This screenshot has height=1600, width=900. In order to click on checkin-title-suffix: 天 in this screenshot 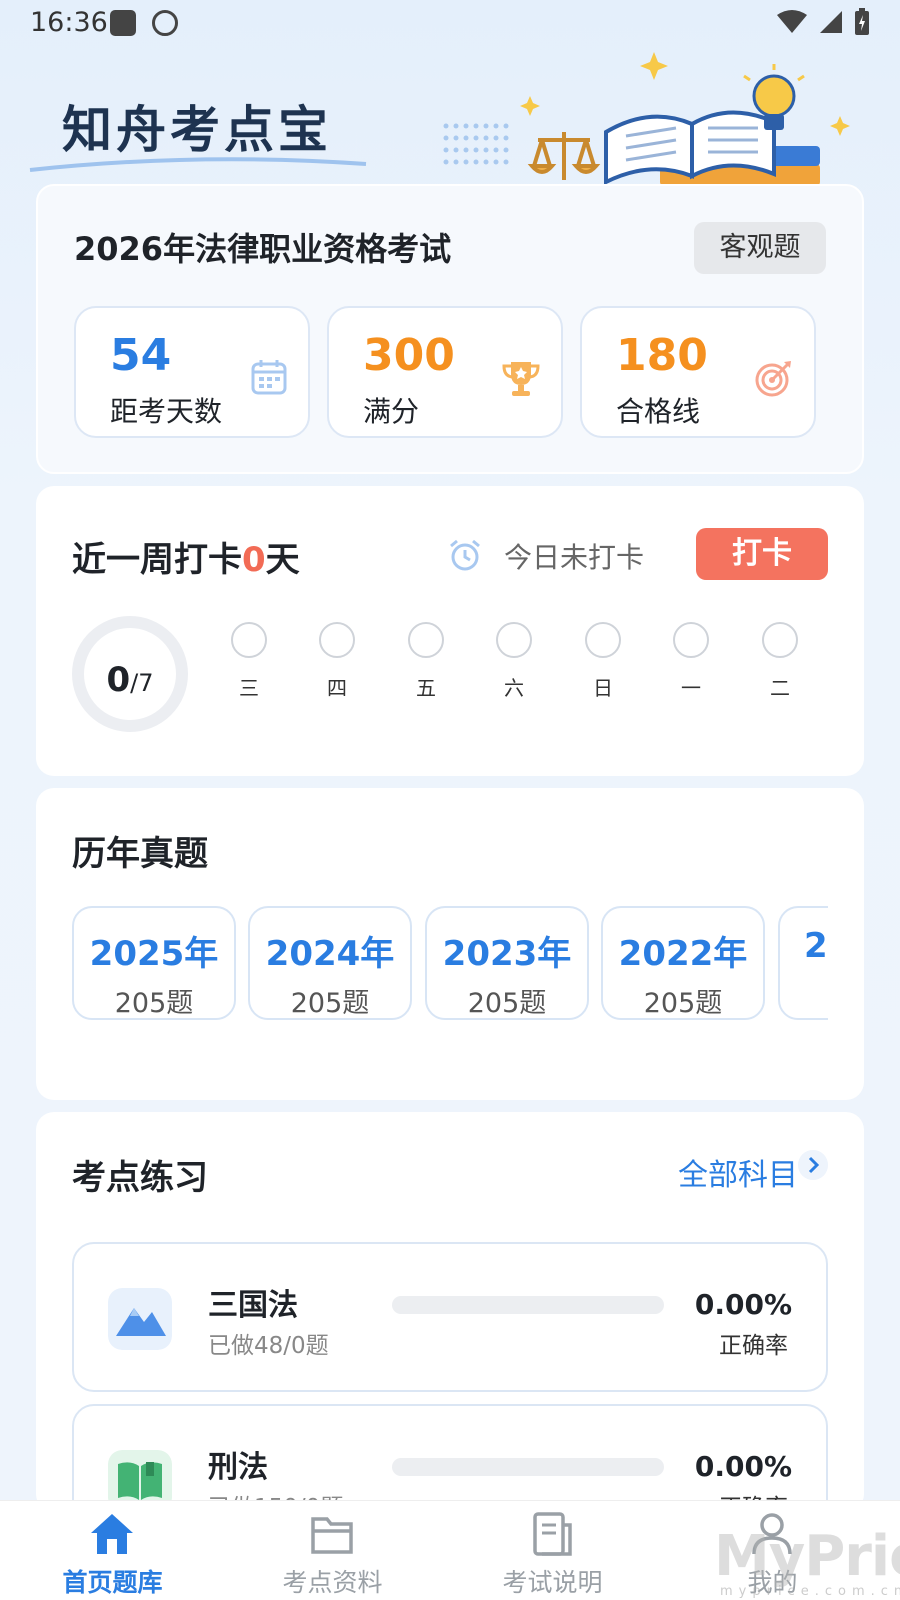, I will do `click(282, 560)`.